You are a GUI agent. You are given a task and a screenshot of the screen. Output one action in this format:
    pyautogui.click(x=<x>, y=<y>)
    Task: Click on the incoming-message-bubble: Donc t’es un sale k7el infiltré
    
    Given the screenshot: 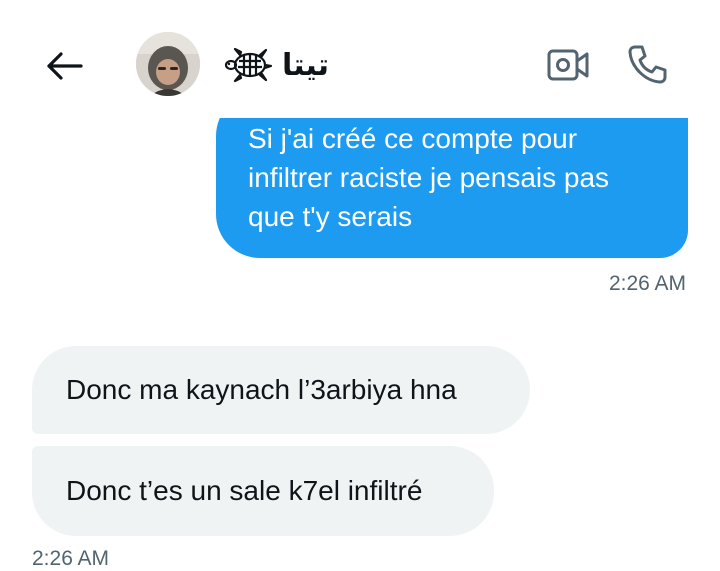 What is the action you would take?
    pyautogui.click(x=263, y=491)
    